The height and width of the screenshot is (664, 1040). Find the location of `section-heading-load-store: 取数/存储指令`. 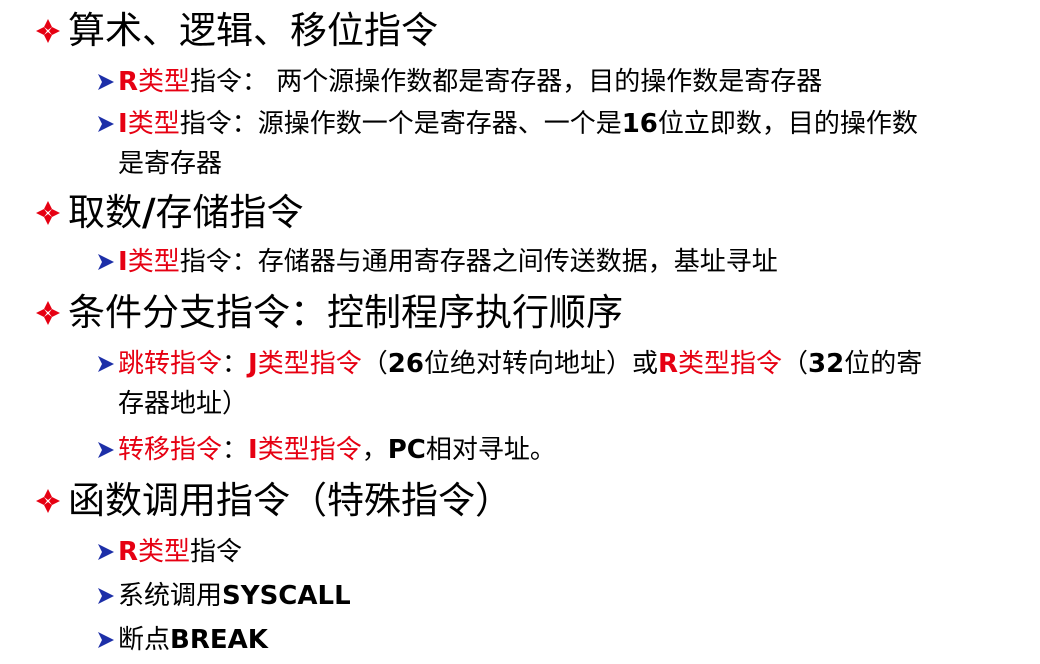

section-heading-load-store: 取数/存储指令 is located at coordinates (169, 213).